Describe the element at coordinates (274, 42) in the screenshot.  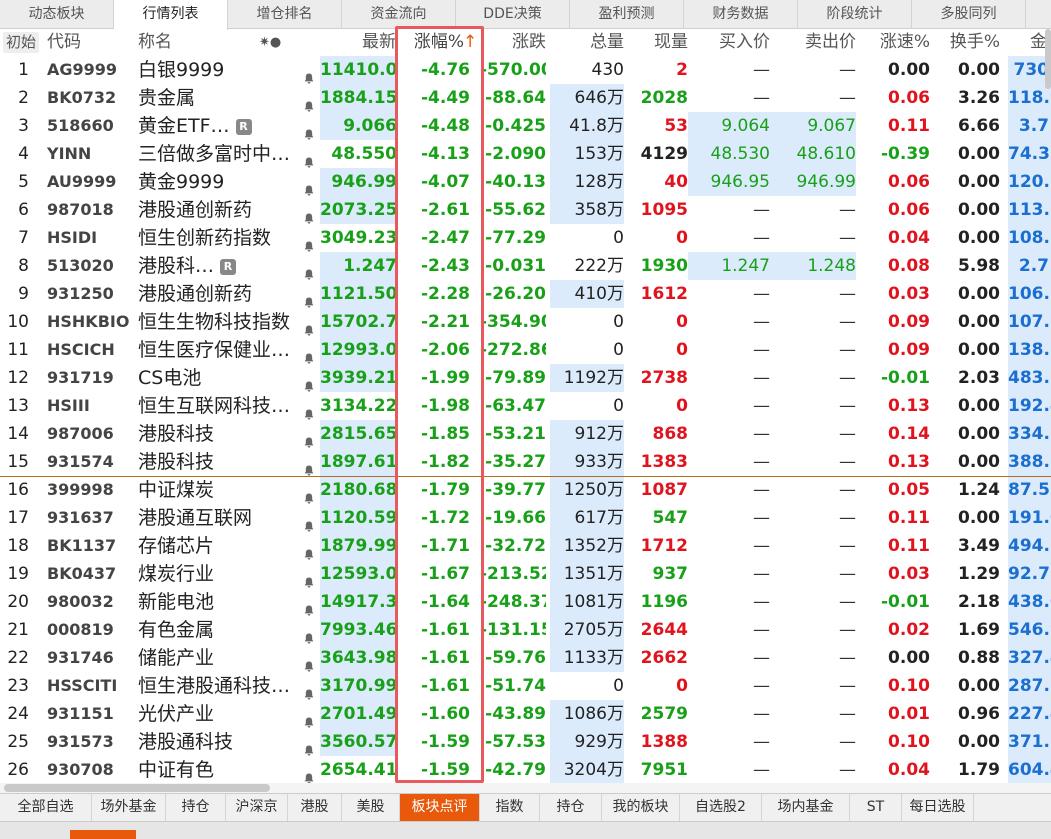
I see `header-flag-icons: ✷●` at that location.